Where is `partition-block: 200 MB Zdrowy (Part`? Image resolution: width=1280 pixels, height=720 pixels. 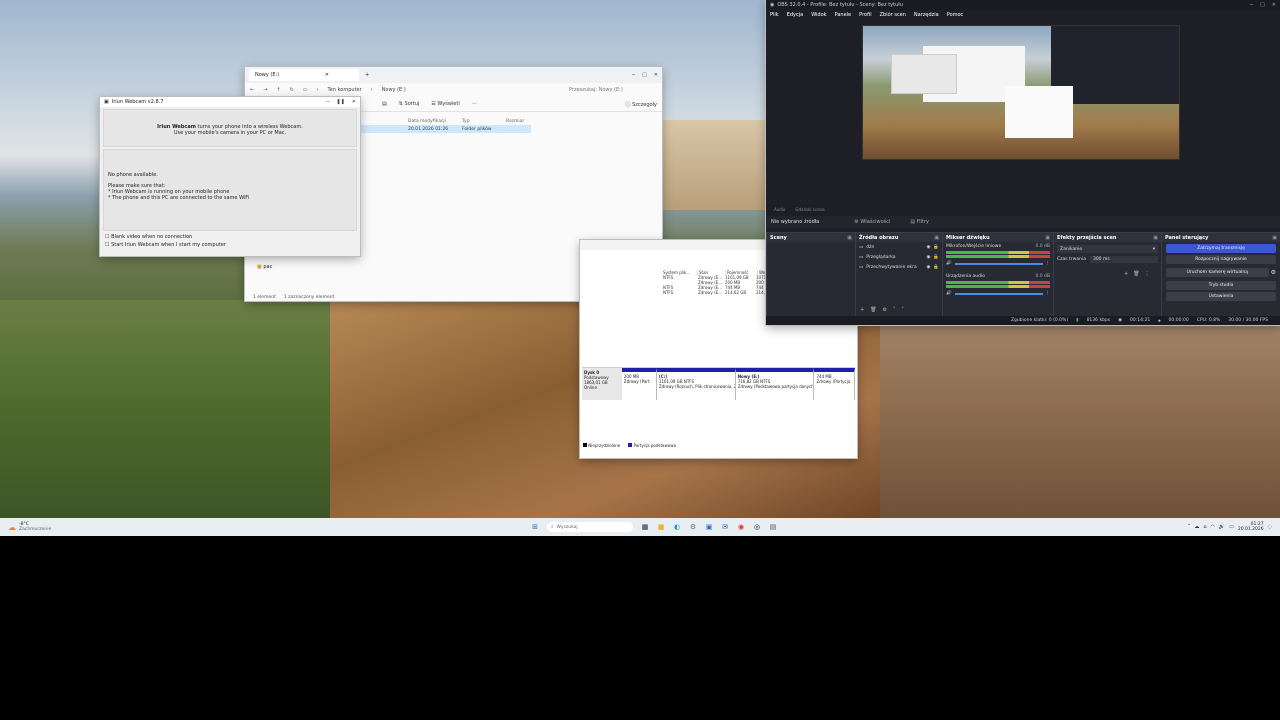
partition-block: 200 MB Zdrowy (Part is located at coordinates (639, 384).